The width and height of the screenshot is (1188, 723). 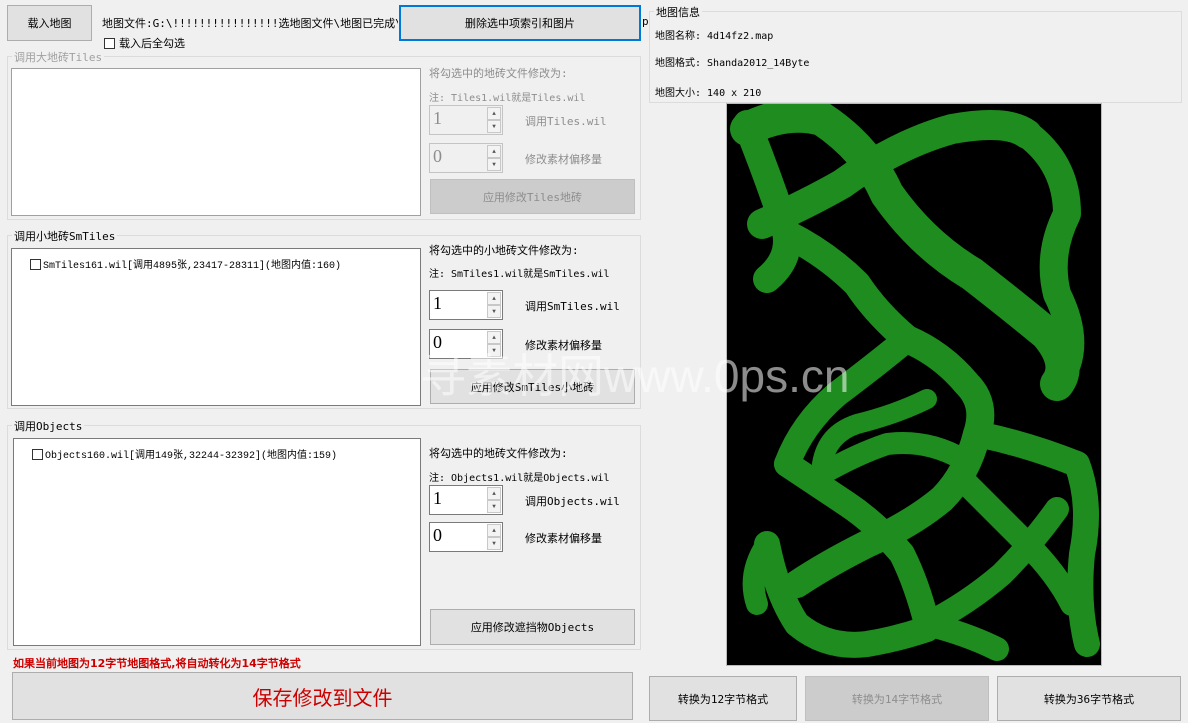 I want to click on tiles-listbox, so click(x=216, y=142).